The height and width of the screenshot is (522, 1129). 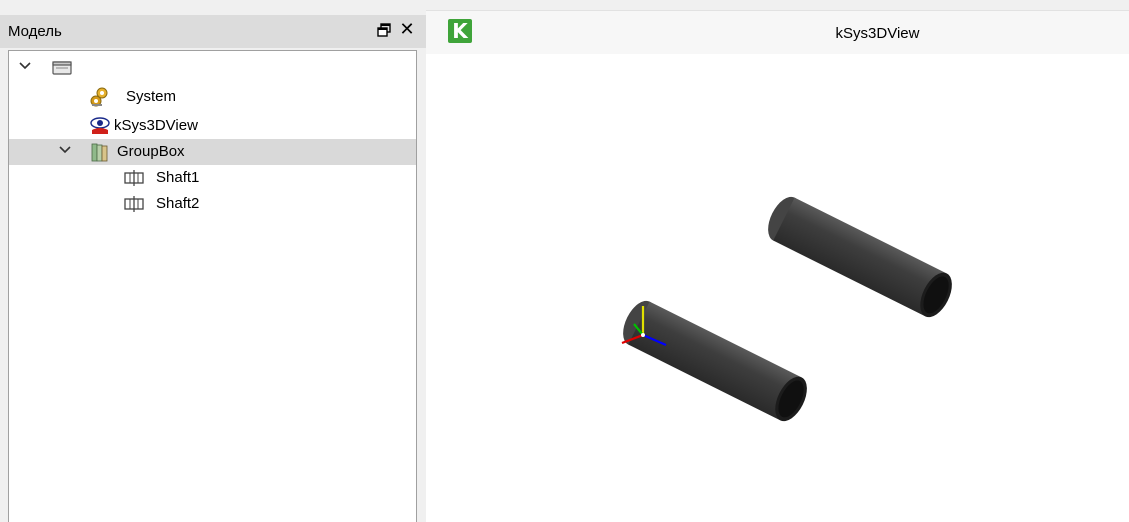 I want to click on 3d-view-eye-icon, so click(x=100, y=126).